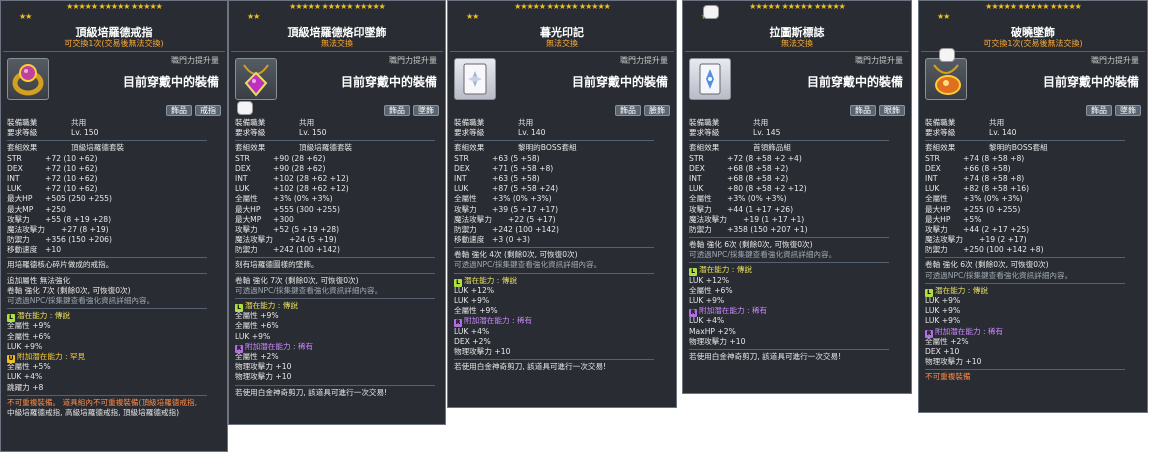 This screenshot has width=1150, height=452. I want to click on footer-note: 若使用白金神奇剪刀, 該道具可進行一次交易!, so click(311, 392).